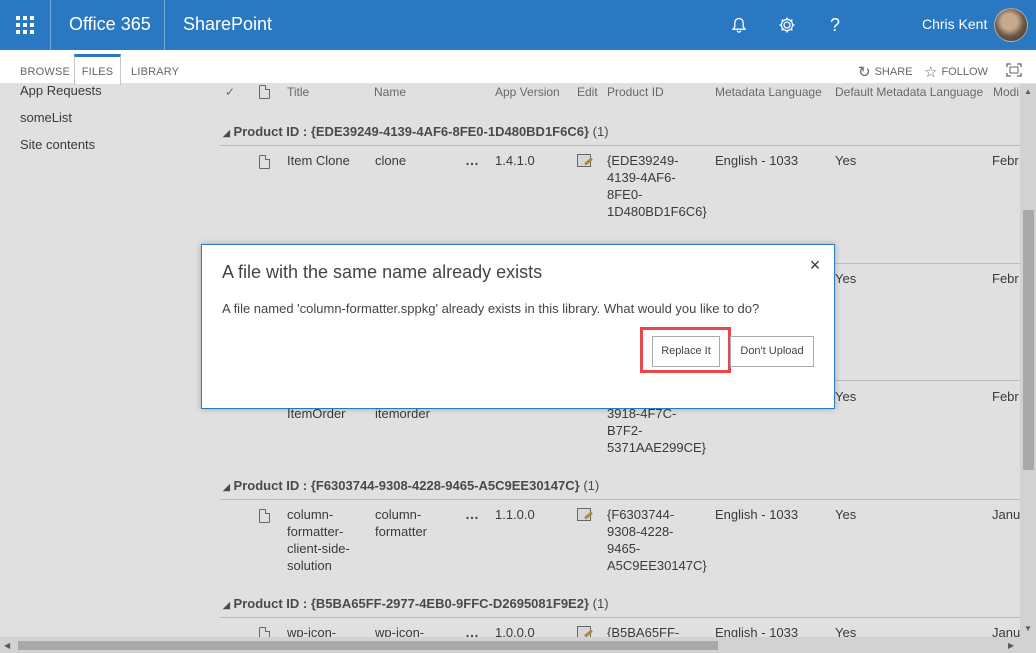 This screenshot has width=1036, height=653. Describe the element at coordinates (931, 72) in the screenshot. I see `star-icon: ☆` at that location.